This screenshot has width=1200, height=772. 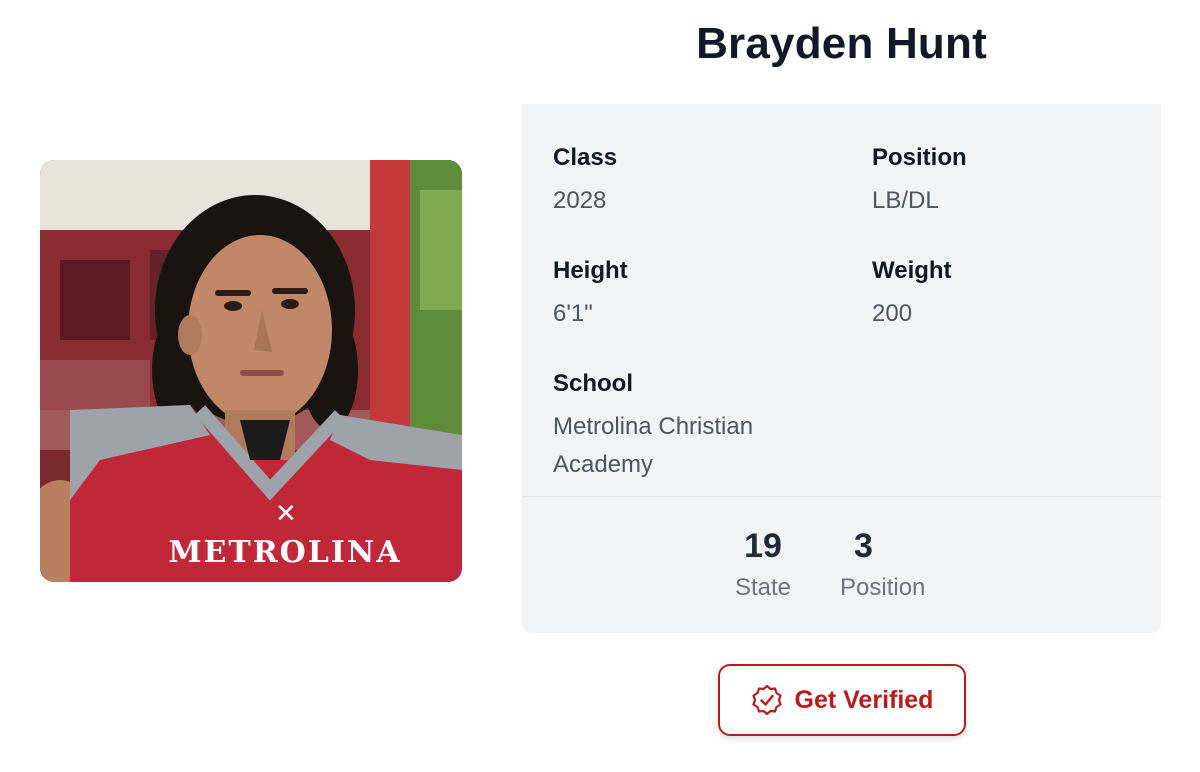 I want to click on verified-badge-icon, so click(x=767, y=700).